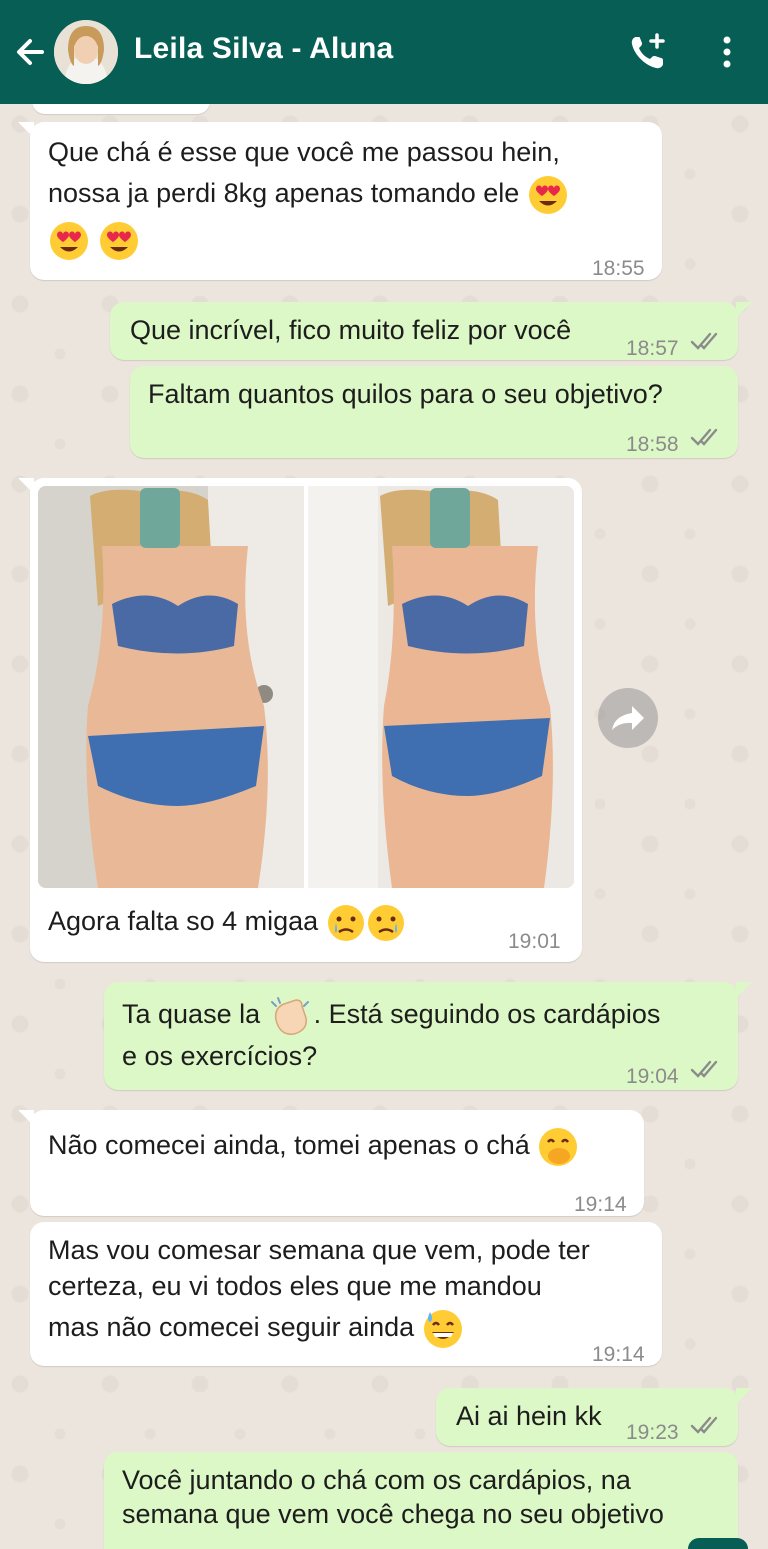 The width and height of the screenshot is (768, 1549). What do you see at coordinates (652, 1432) in the screenshot?
I see `message-time: 19:23` at bounding box center [652, 1432].